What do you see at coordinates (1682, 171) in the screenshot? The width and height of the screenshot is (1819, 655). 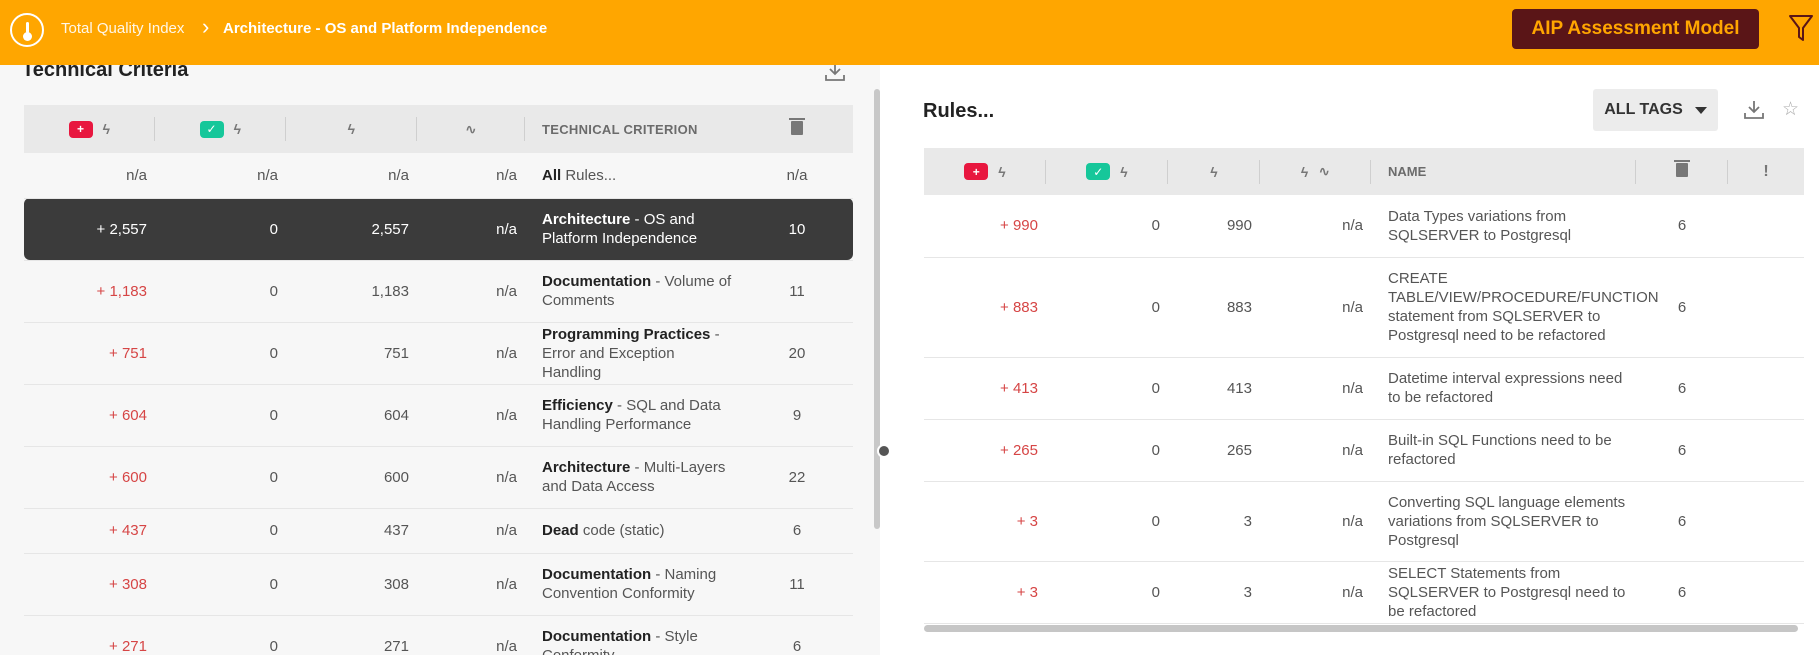 I see `header-technical-criteria-count` at bounding box center [1682, 171].